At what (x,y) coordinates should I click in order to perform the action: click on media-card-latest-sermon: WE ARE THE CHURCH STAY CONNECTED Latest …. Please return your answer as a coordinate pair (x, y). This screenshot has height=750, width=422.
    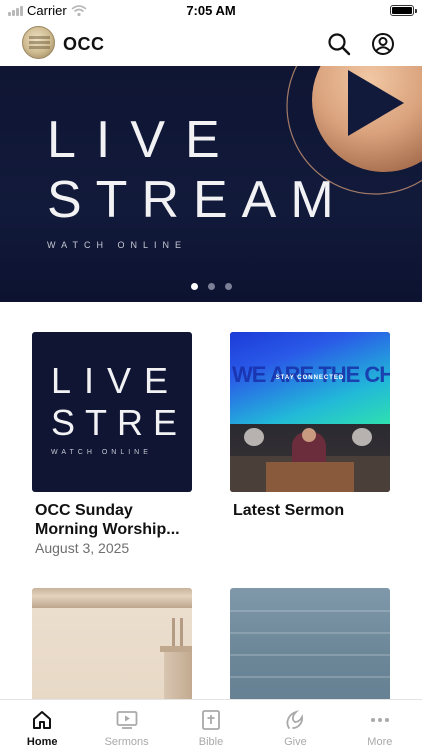
    Looking at the image, I should click on (310, 426).